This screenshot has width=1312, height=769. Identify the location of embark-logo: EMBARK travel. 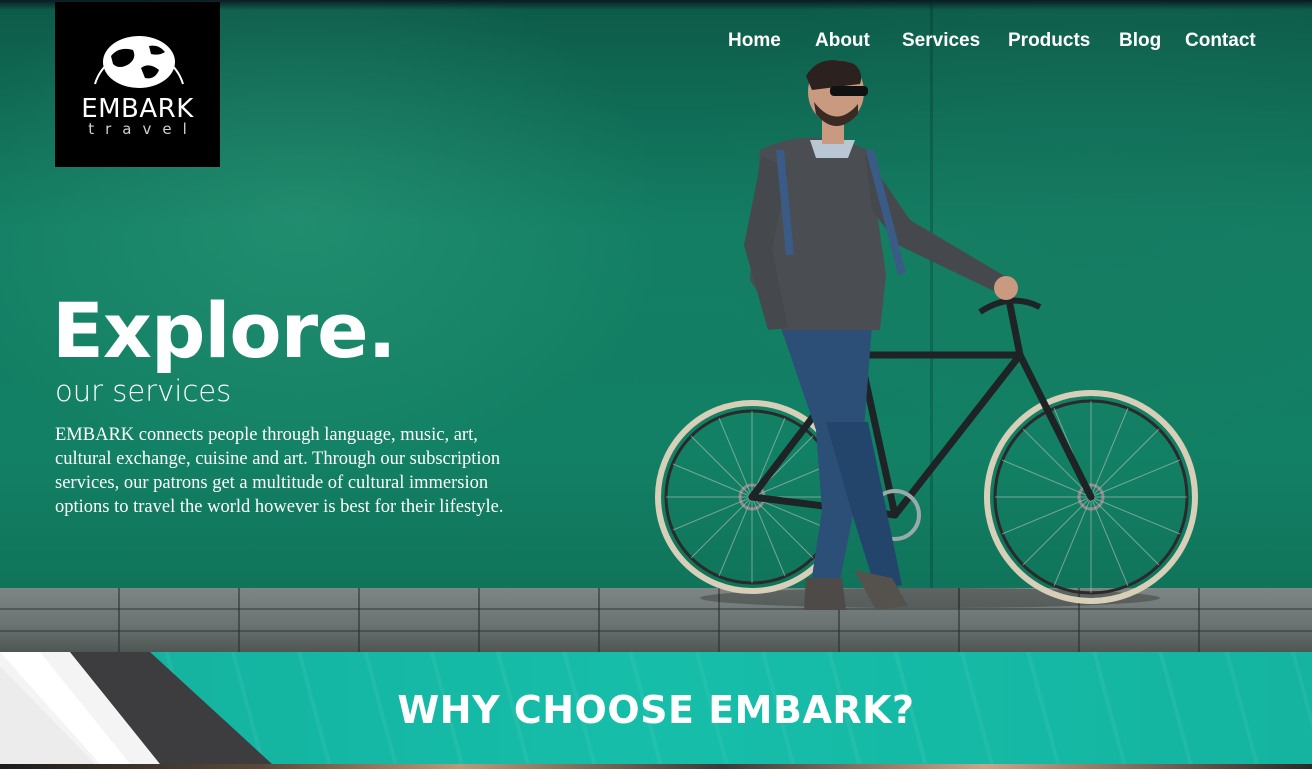
(137, 84).